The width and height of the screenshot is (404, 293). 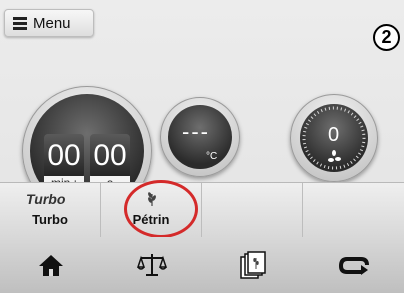 I want to click on tab-turbo: Turbo Turbo, so click(x=50, y=210).